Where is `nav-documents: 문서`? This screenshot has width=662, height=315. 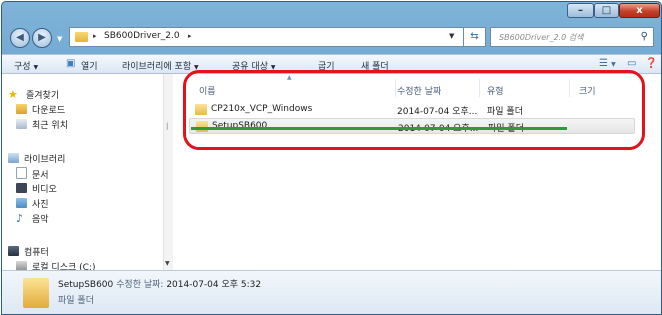 nav-documents: 문서 is located at coordinates (32, 174).